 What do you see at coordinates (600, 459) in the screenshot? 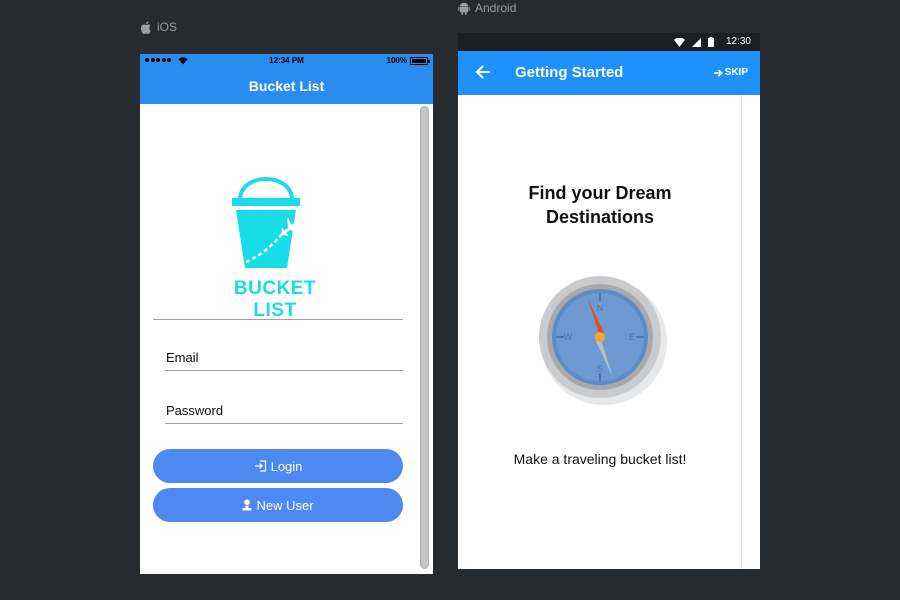
I see `onboarding-subtitle: Make a traveling bucket list!` at bounding box center [600, 459].